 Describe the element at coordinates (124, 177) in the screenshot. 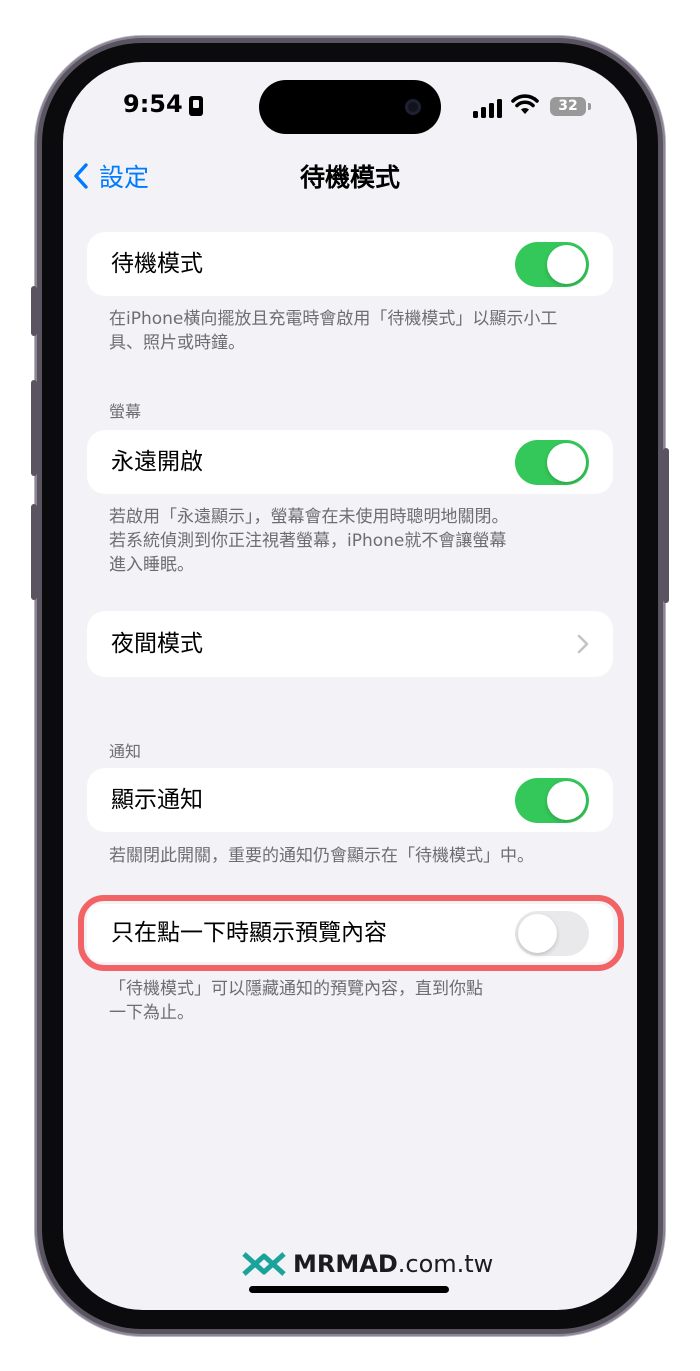

I see `back-button-label: 設定` at that location.